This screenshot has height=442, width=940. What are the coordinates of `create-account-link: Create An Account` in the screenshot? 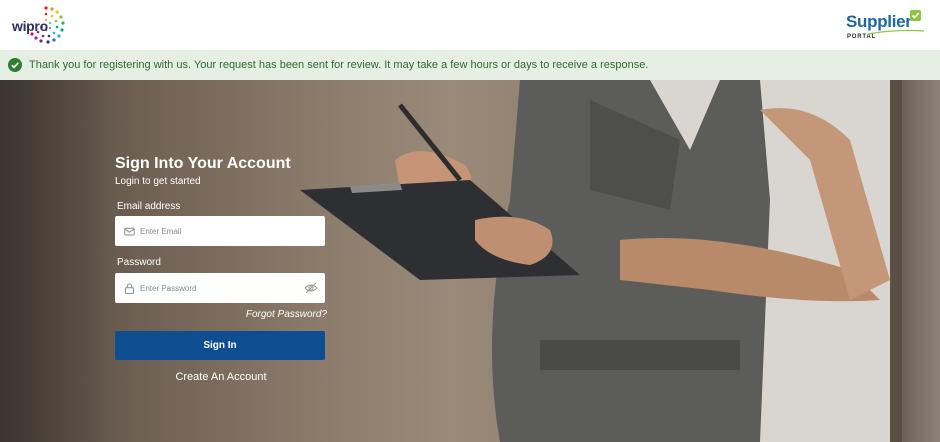 It's located at (221, 377).